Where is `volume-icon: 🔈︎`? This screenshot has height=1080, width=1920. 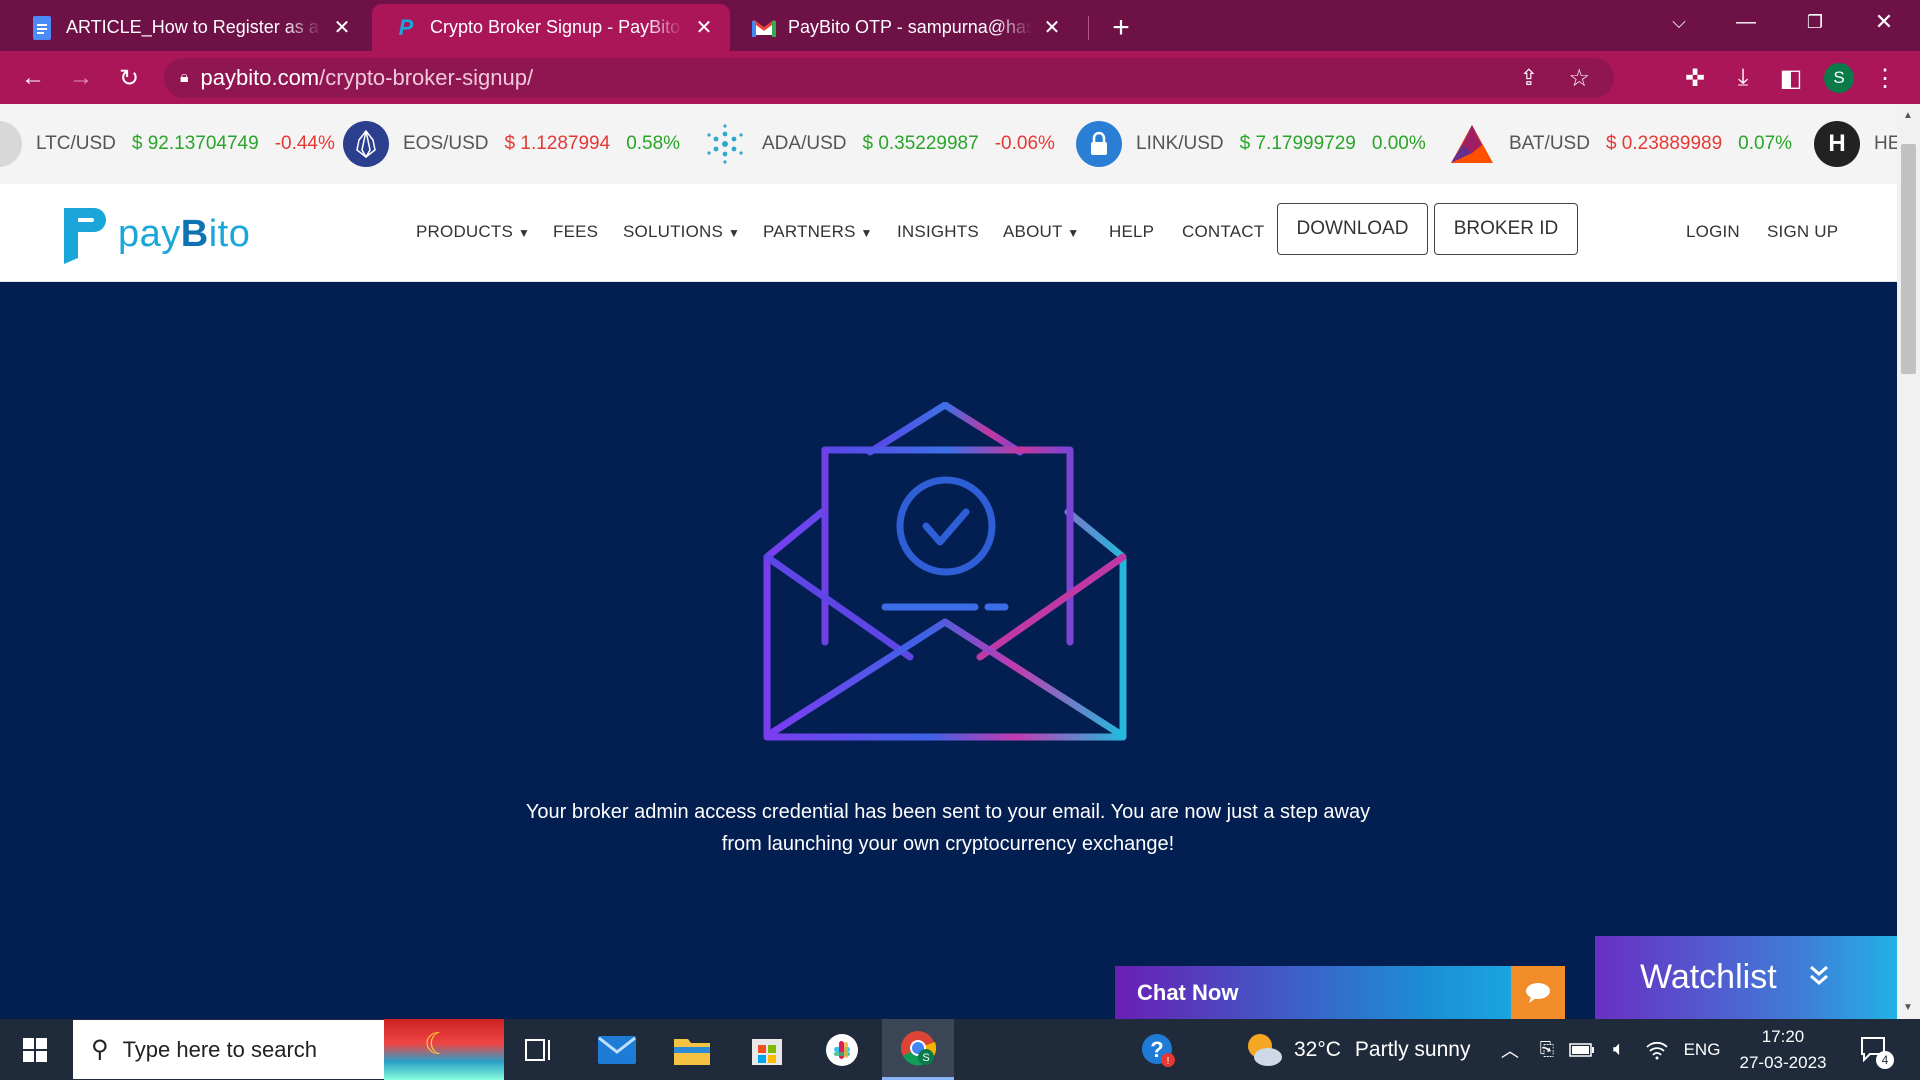
volume-icon: 🔈︎ is located at coordinates (1619, 1049).